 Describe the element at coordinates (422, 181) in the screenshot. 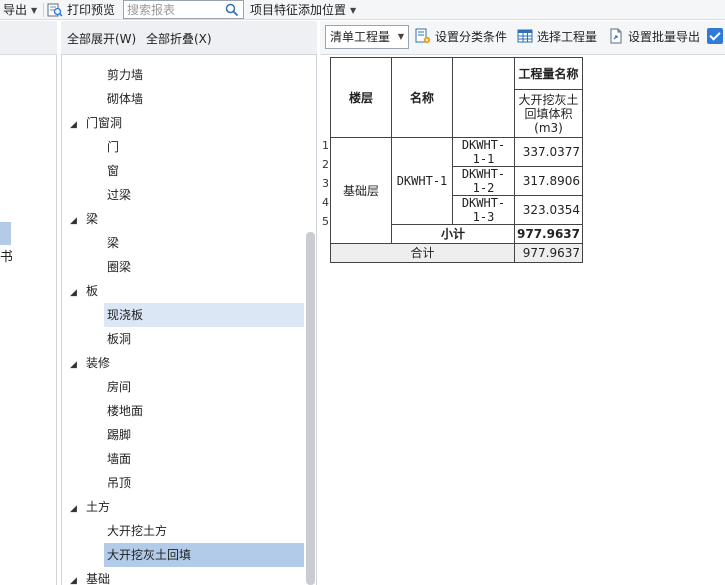

I see `cell-name: DKWHT-1` at that location.